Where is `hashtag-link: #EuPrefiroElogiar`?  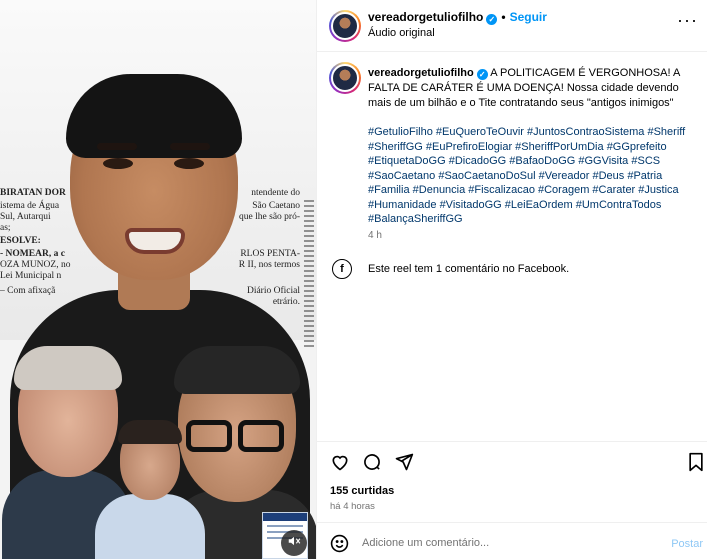 hashtag-link: #EuPrefiroElogiar is located at coordinates (469, 147).